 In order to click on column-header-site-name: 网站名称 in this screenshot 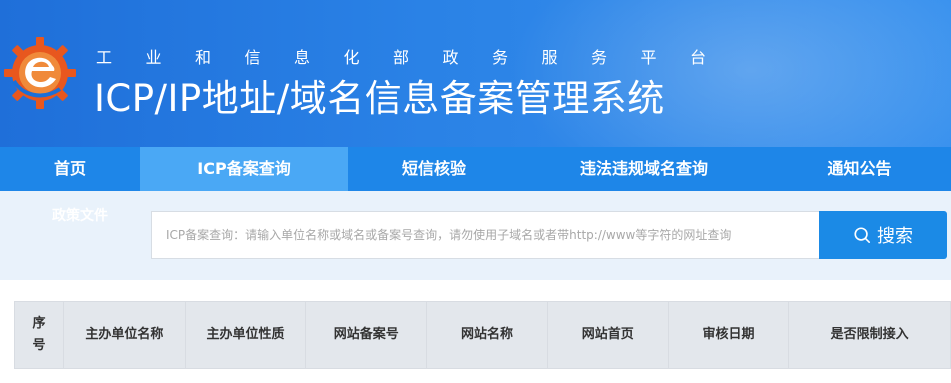, I will do `click(487, 335)`.